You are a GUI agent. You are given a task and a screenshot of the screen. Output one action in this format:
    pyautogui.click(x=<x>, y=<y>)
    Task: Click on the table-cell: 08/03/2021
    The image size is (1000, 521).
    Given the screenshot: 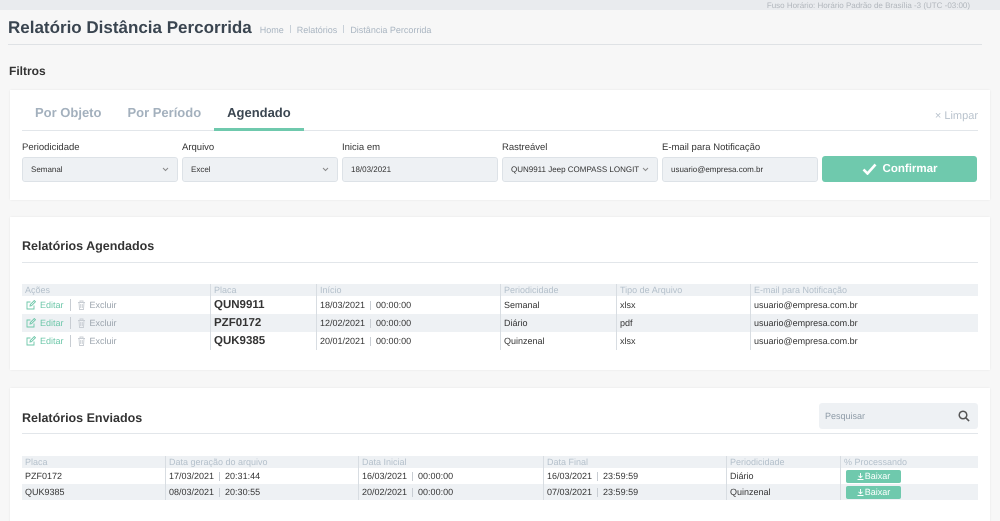 What is the action you would take?
    pyautogui.click(x=191, y=492)
    